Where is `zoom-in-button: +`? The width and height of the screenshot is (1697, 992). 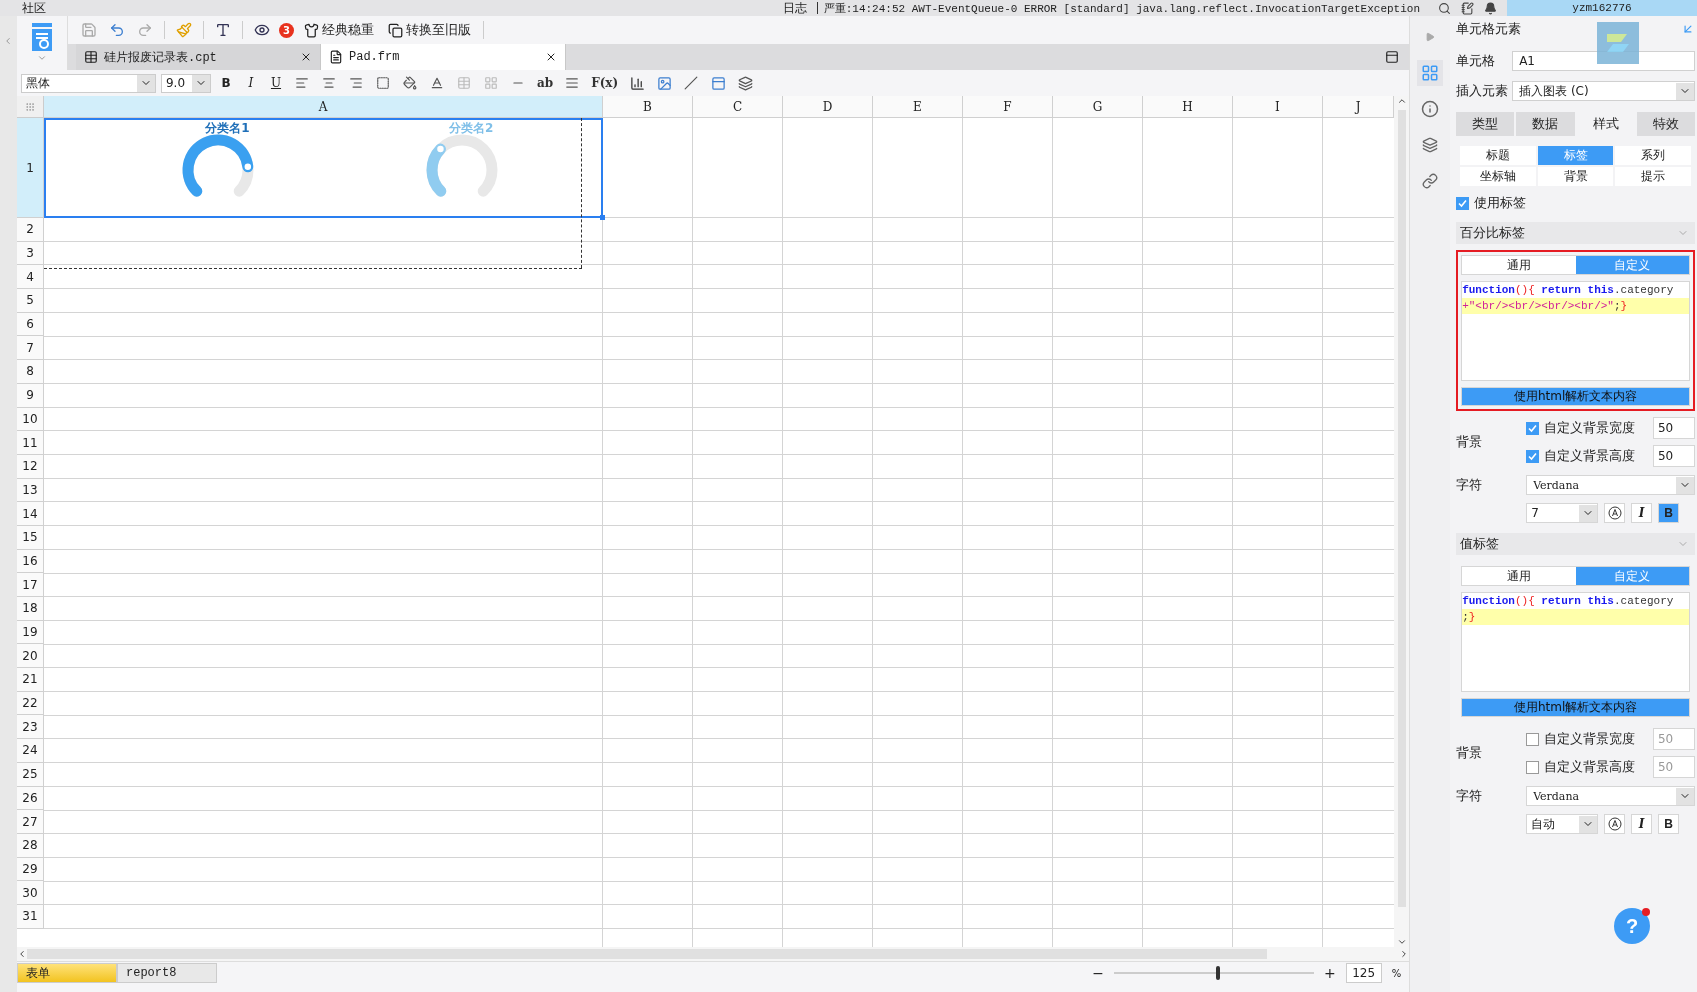
zoom-in-button: + is located at coordinates (1329, 973).